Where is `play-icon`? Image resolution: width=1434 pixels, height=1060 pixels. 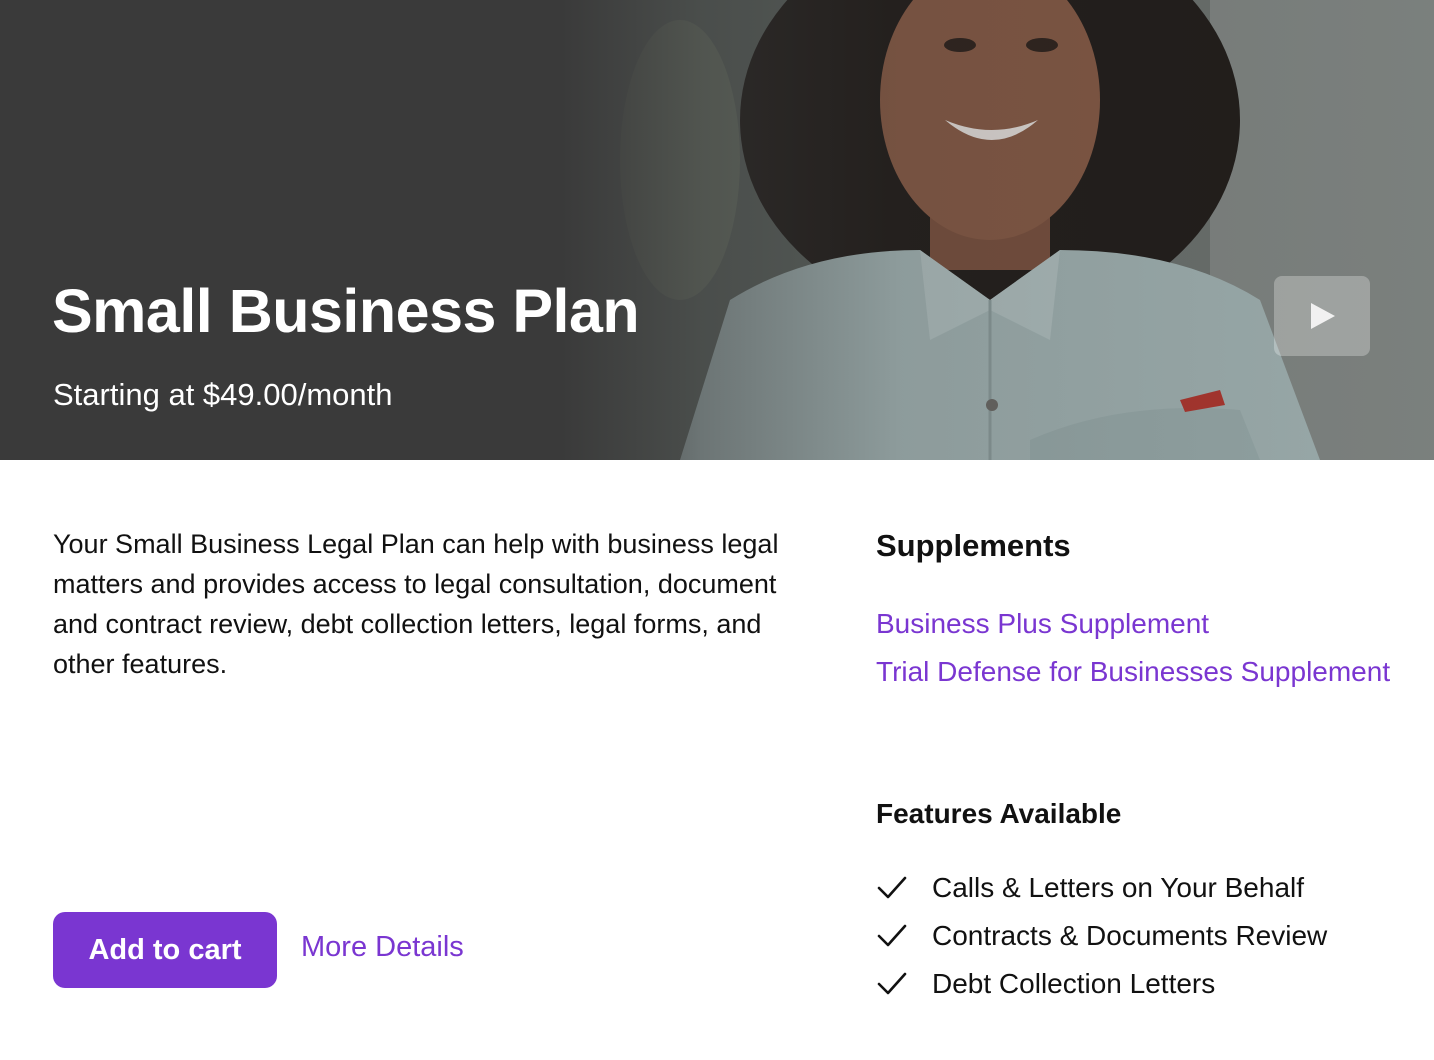 play-icon is located at coordinates (1323, 316).